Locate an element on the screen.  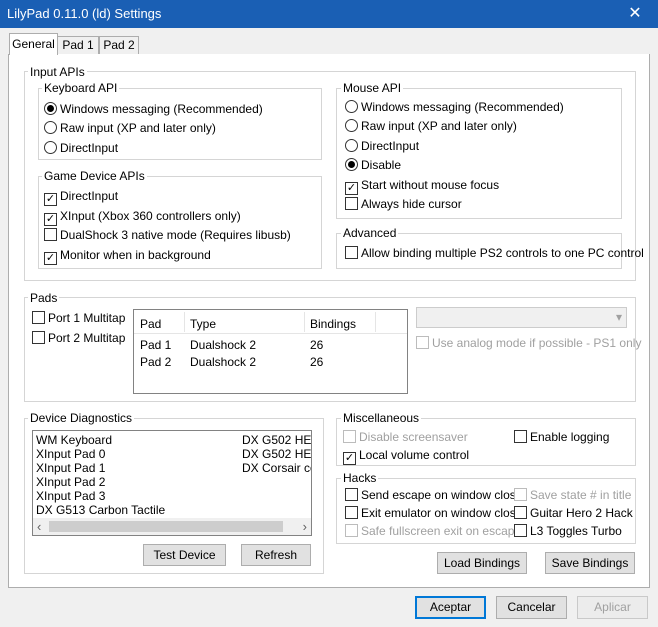
refresh-button: Refresh is located at coordinates (276, 555).